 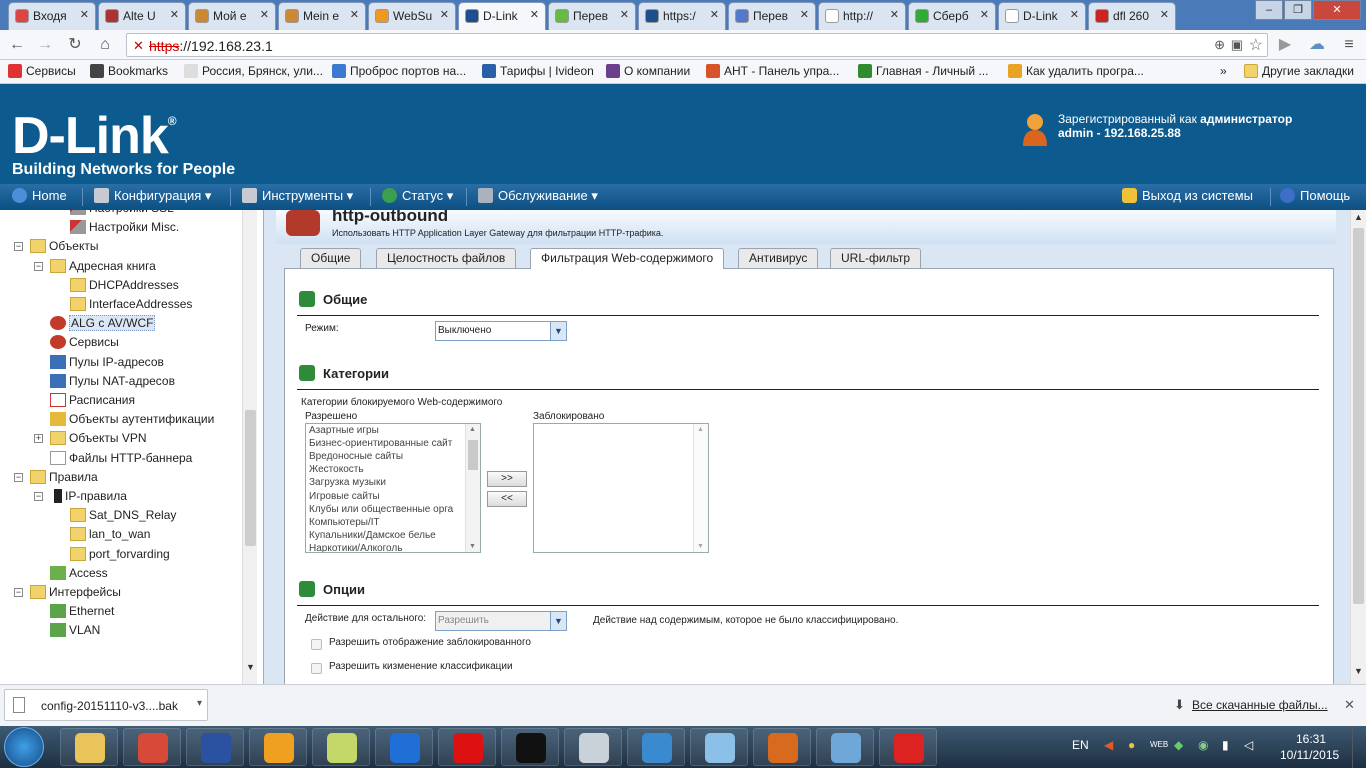 I want to click on logout-link: Выход из системы, so click(x=1187, y=195).